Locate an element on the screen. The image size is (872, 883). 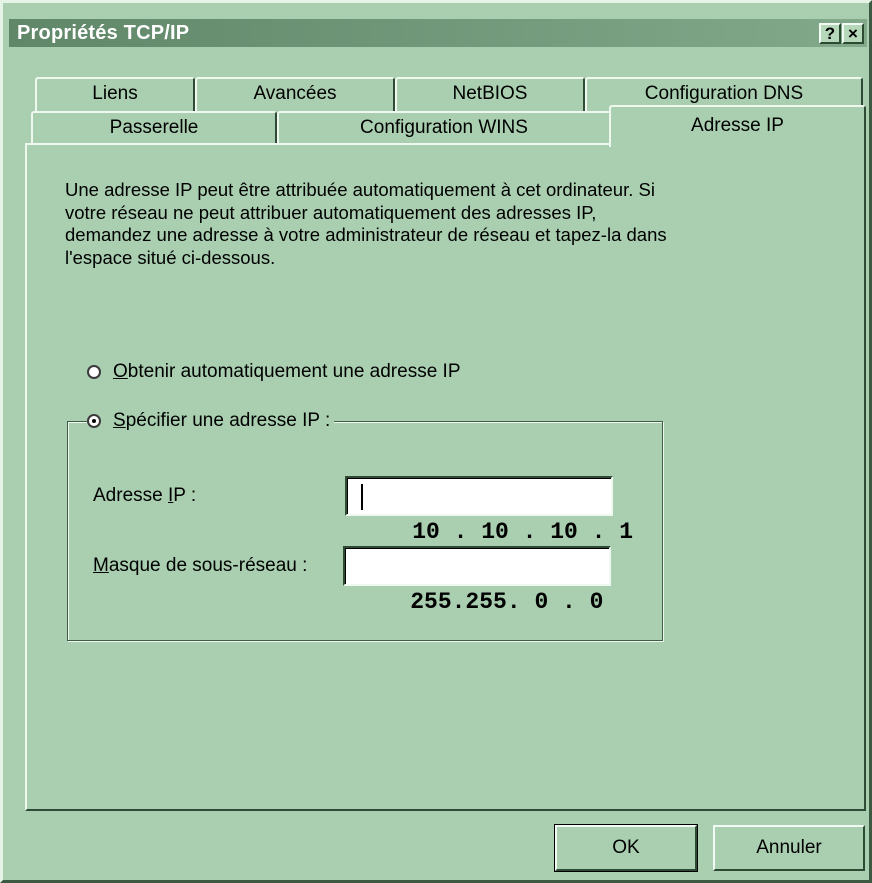
radio-specify-label: Spécifier une adresse IP : is located at coordinates (221, 421).